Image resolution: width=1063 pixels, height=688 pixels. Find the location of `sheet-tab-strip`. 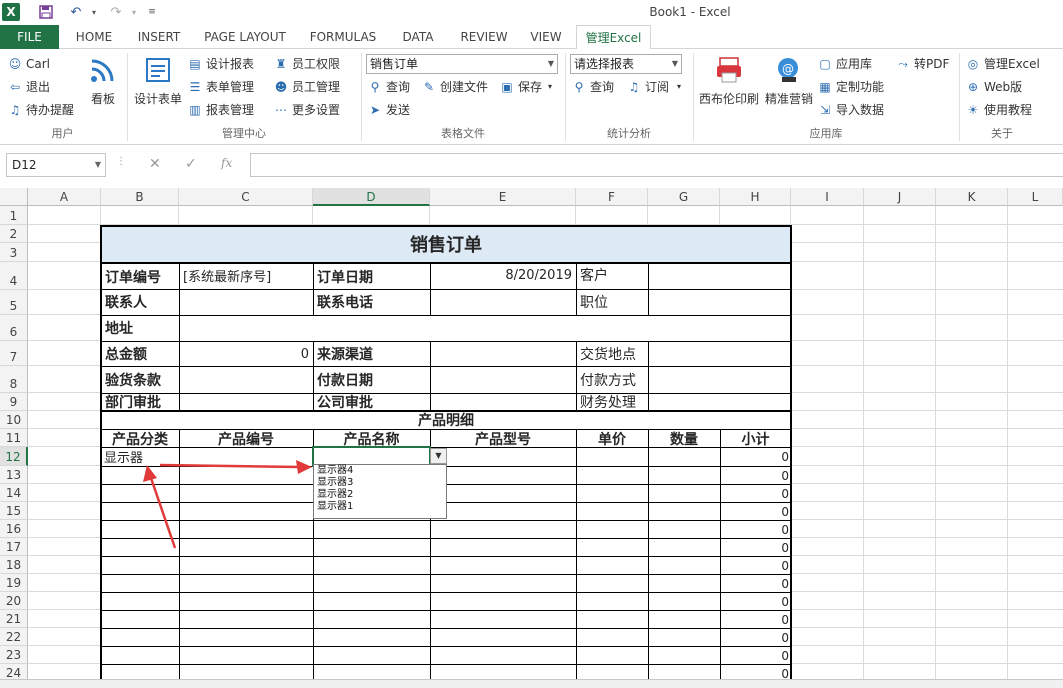

sheet-tab-strip is located at coordinates (531, 683).